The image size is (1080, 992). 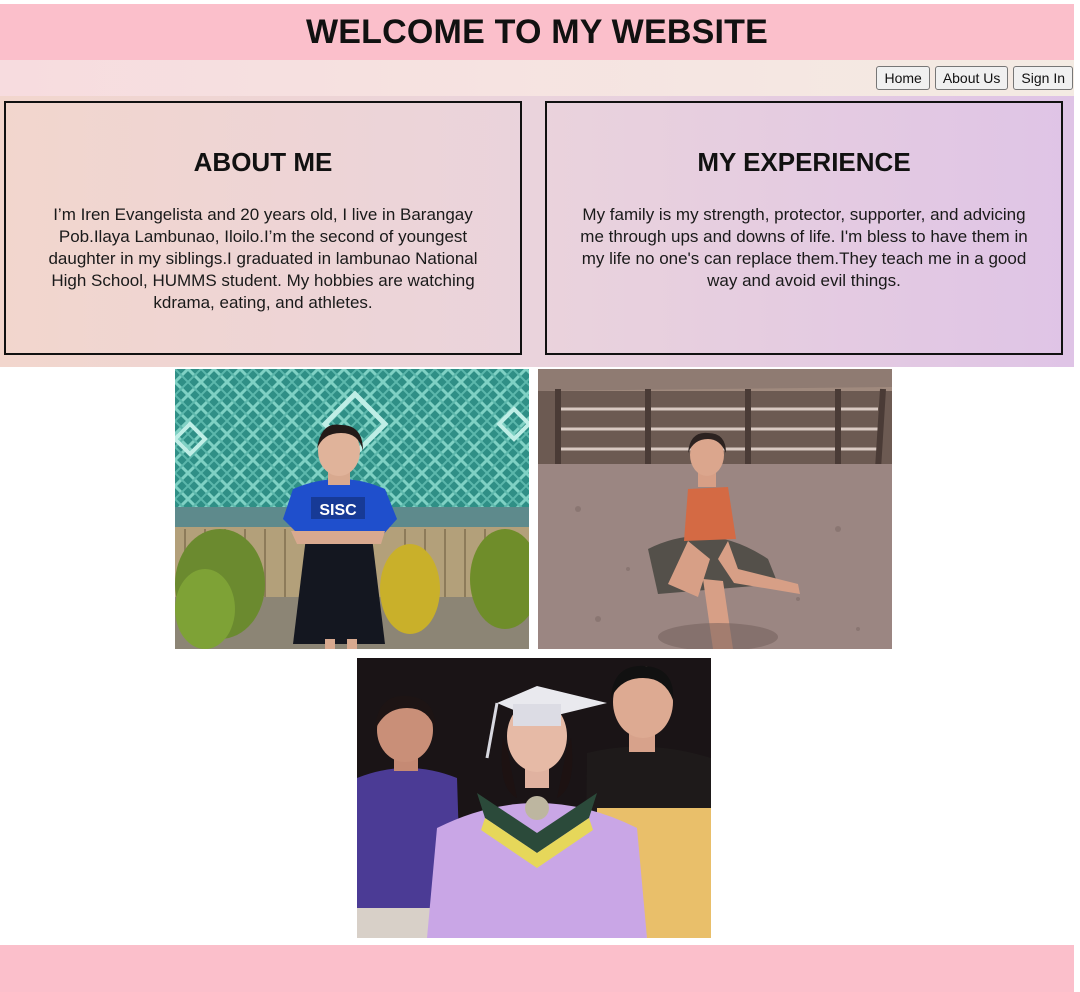 What do you see at coordinates (537, 968) in the screenshot?
I see `site-footer` at bounding box center [537, 968].